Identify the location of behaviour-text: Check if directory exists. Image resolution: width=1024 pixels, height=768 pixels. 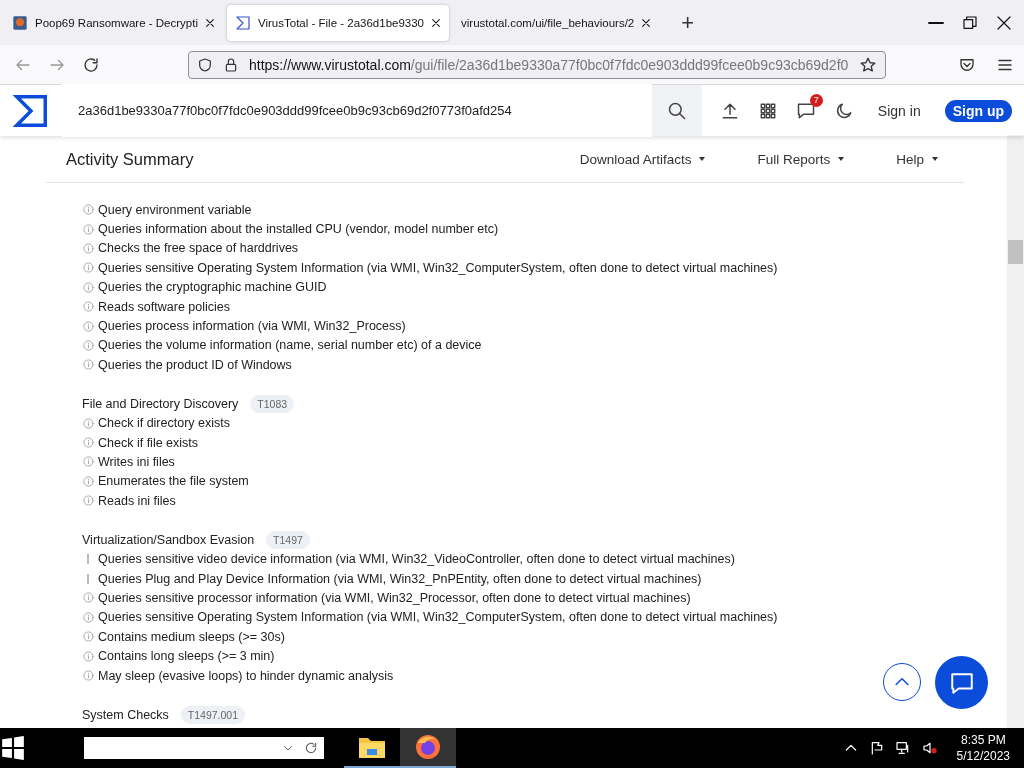
(164, 423).